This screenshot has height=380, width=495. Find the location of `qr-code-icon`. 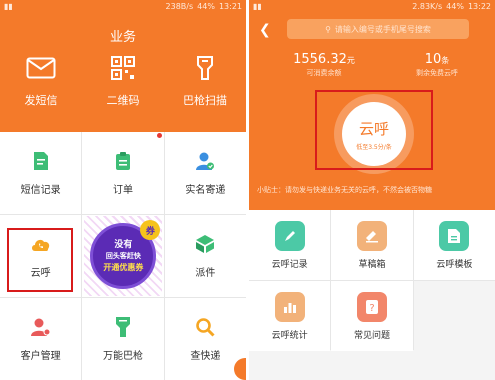

qr-code-icon is located at coordinates (123, 68).